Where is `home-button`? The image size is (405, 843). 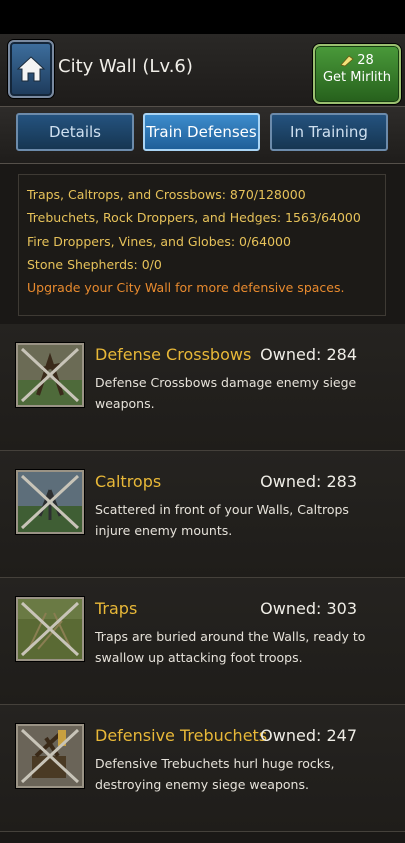
home-button is located at coordinates (31, 69).